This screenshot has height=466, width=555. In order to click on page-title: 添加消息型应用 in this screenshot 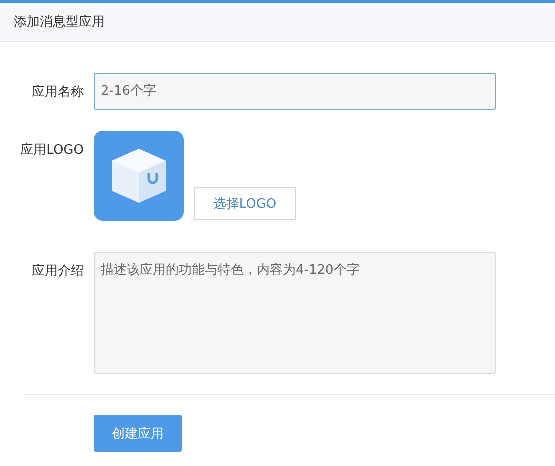, I will do `click(59, 22)`.